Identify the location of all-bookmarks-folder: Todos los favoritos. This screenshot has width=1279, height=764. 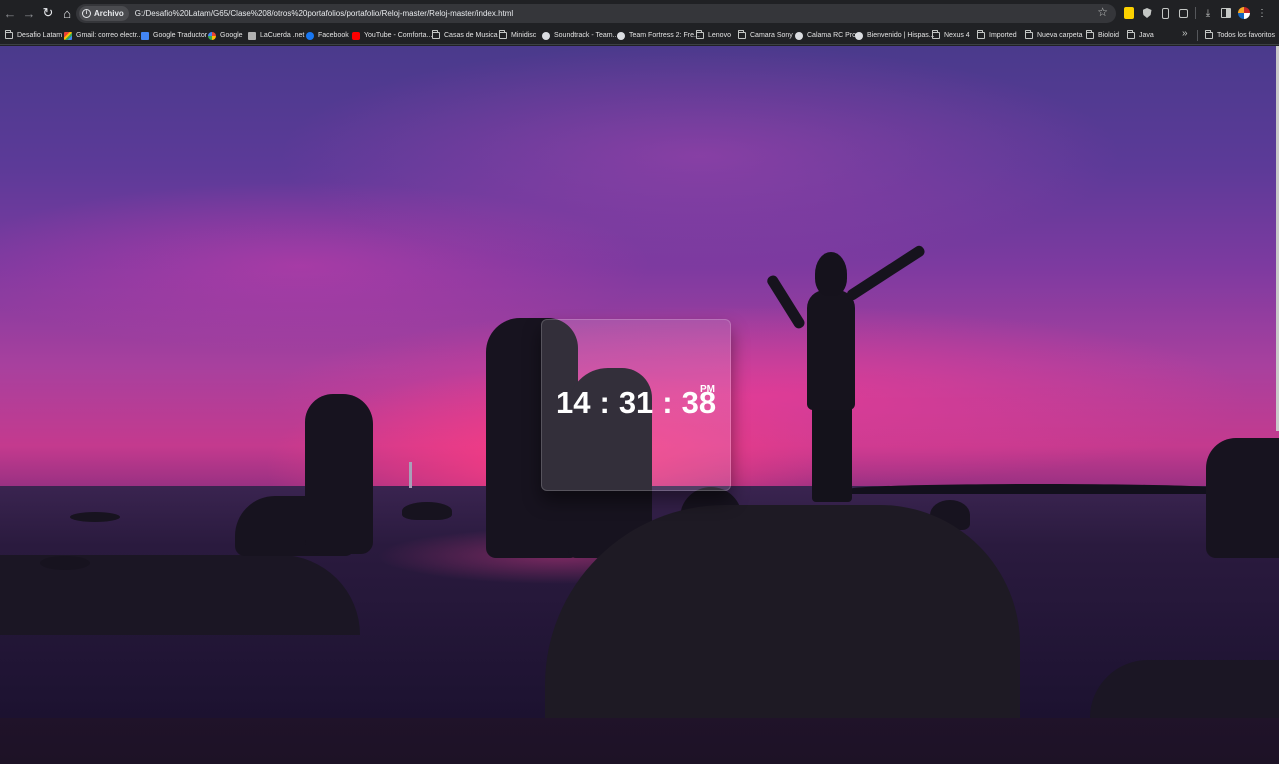
(1240, 35).